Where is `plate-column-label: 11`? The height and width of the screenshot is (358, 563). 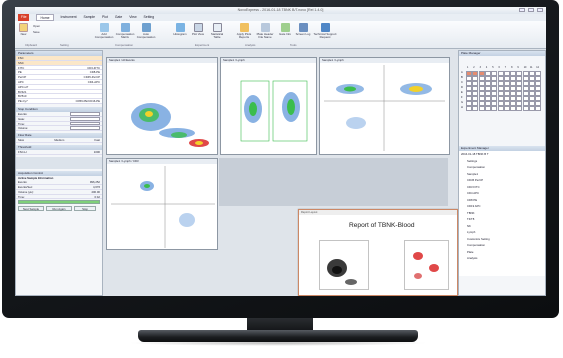
plate-column-label: 11 is located at coordinates (531, 67).